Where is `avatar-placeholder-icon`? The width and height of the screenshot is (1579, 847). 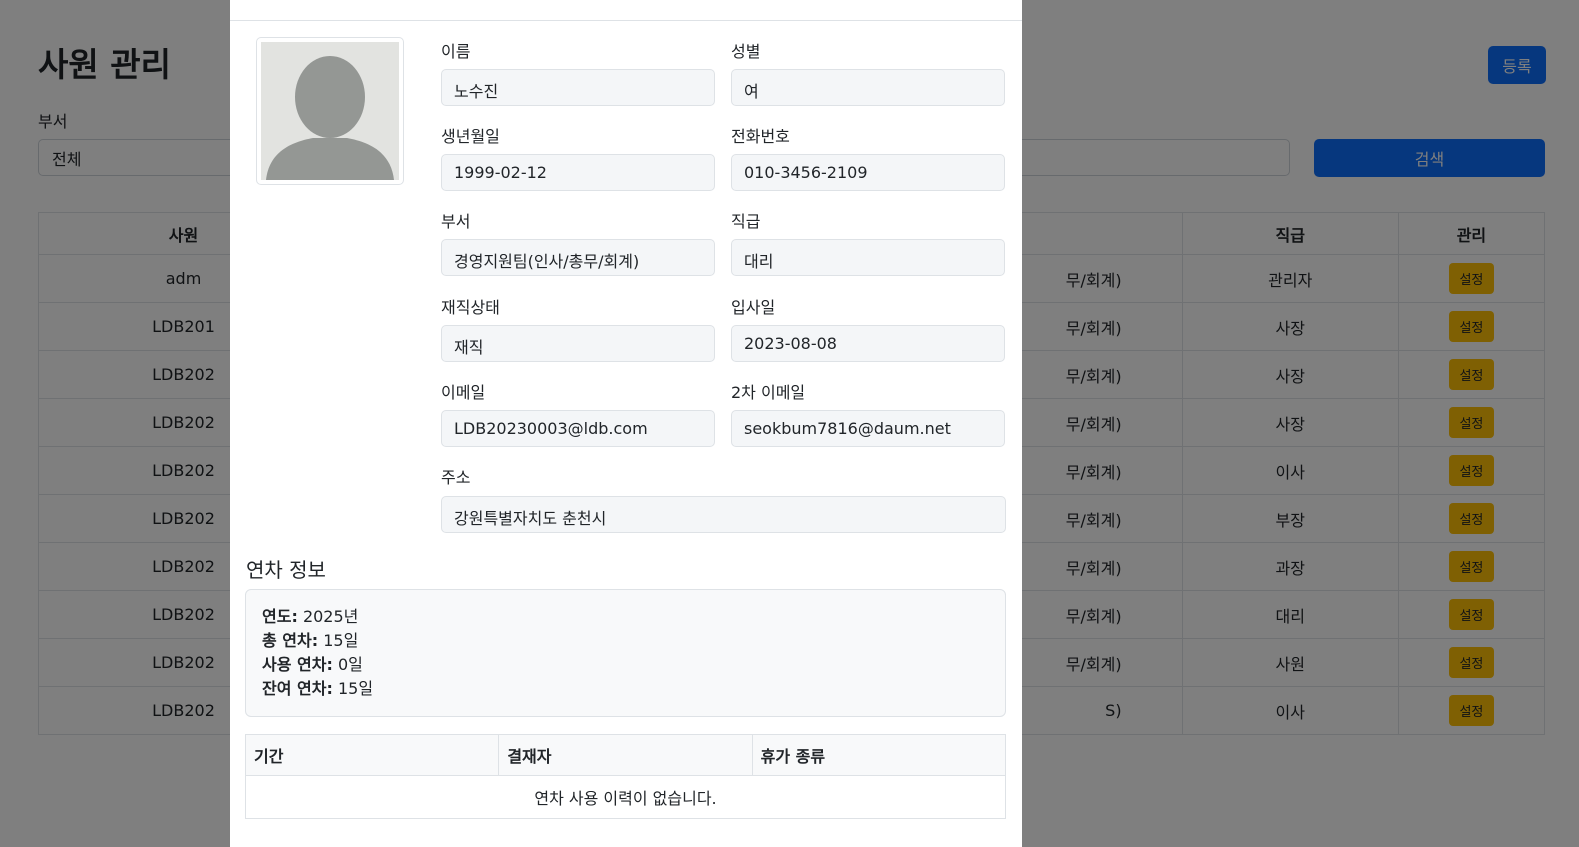 avatar-placeholder-icon is located at coordinates (330, 111).